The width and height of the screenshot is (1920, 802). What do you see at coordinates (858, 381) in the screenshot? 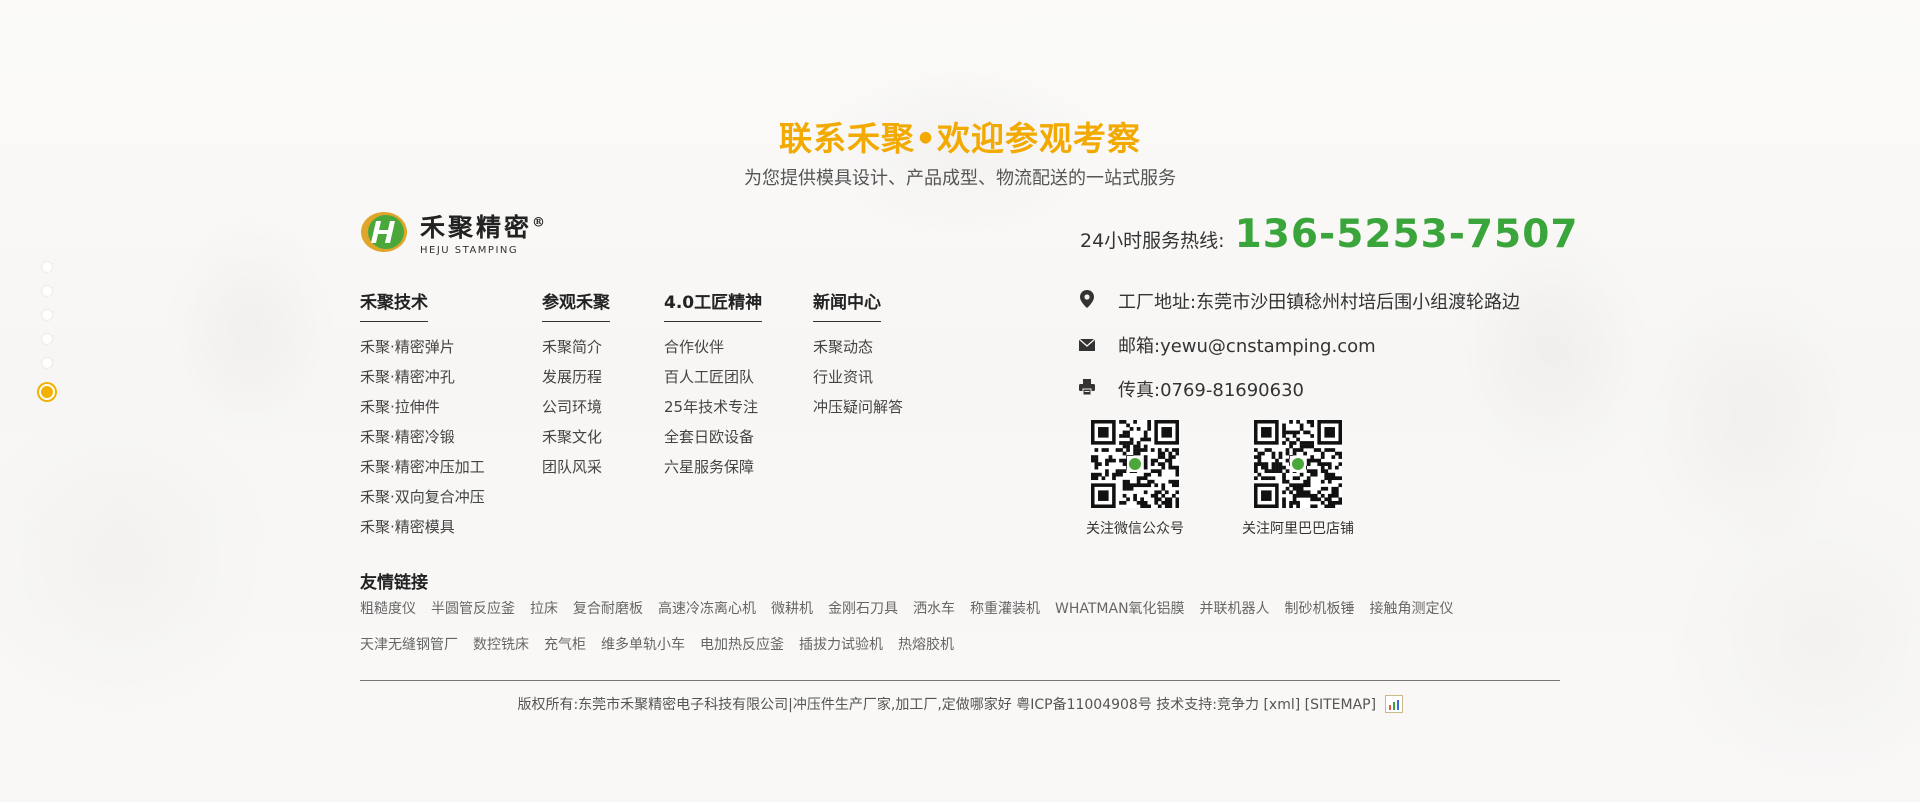
I see `nav-link: 行业资讯` at bounding box center [858, 381].